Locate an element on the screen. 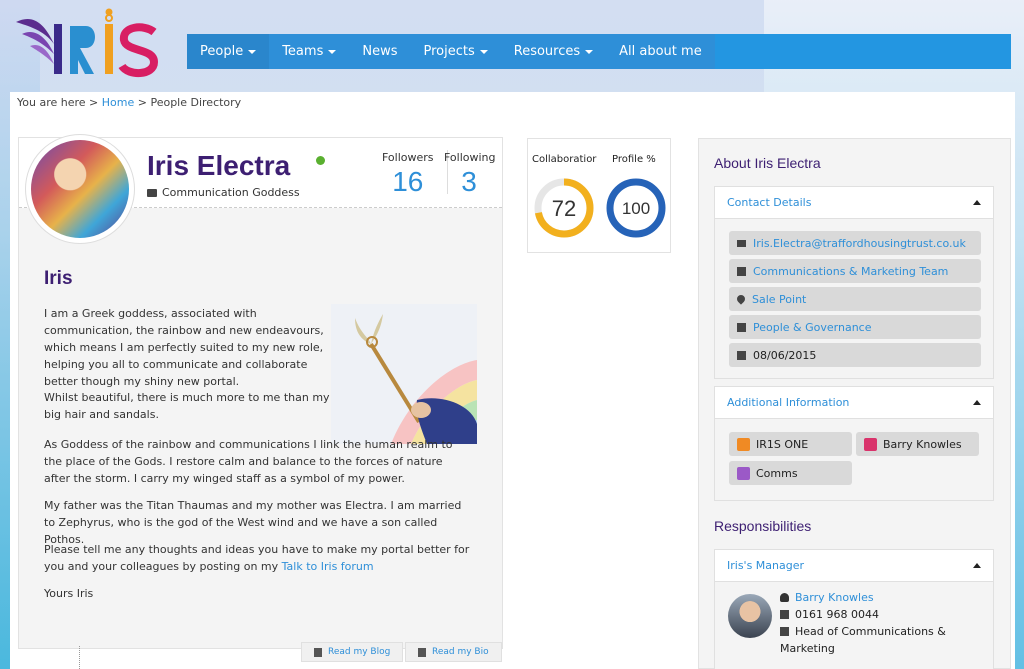 Image resolution: width=1024 pixels, height=669 pixels. team-row: Communications & Marketing Team is located at coordinates (855, 271).